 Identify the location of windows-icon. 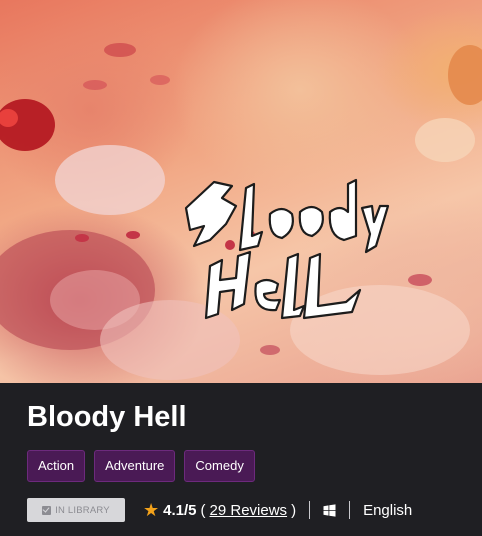
(329, 510).